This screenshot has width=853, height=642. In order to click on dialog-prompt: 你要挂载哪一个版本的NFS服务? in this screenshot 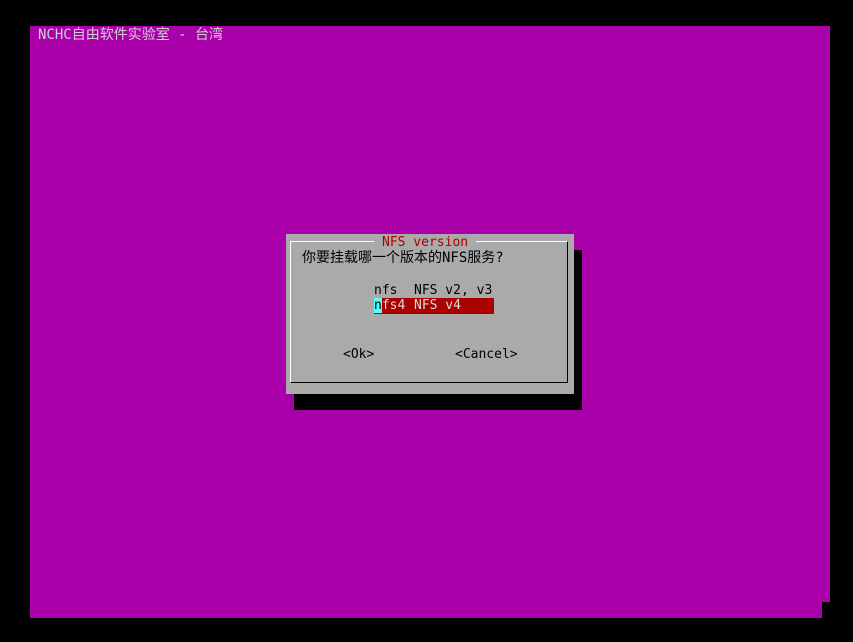, I will do `click(403, 258)`.